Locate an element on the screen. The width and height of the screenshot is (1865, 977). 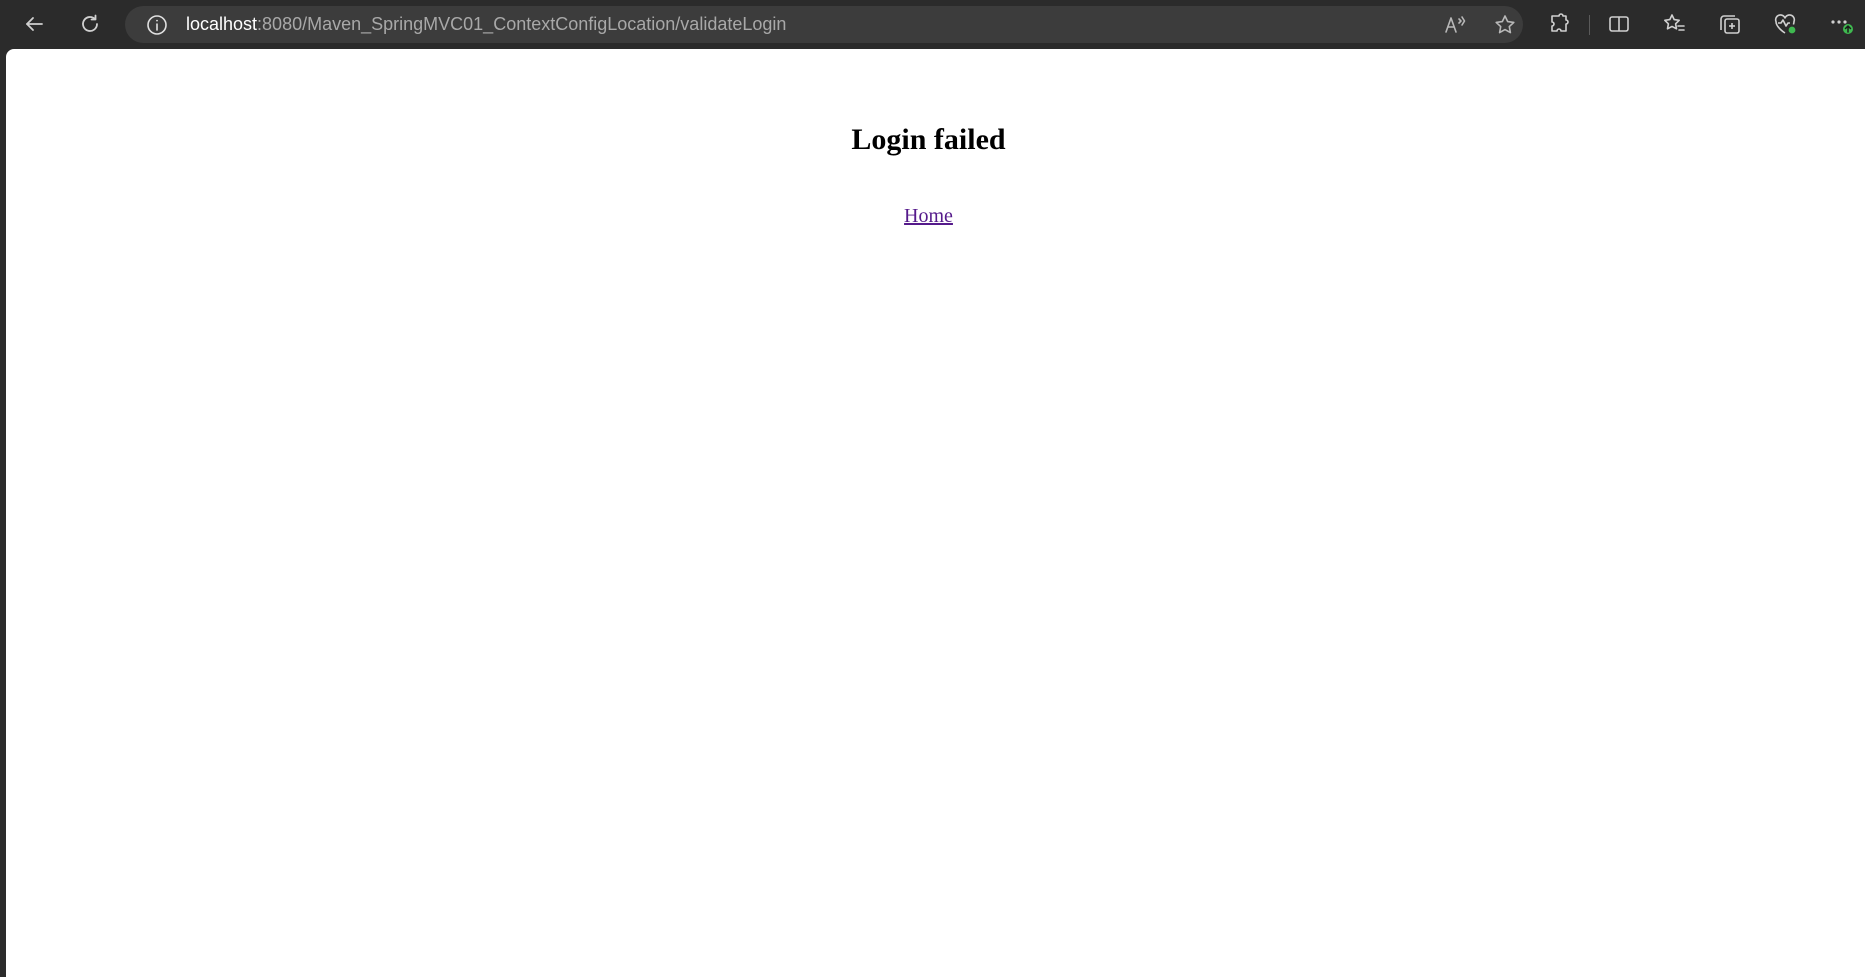
split-screen-button is located at coordinates (1619, 24).